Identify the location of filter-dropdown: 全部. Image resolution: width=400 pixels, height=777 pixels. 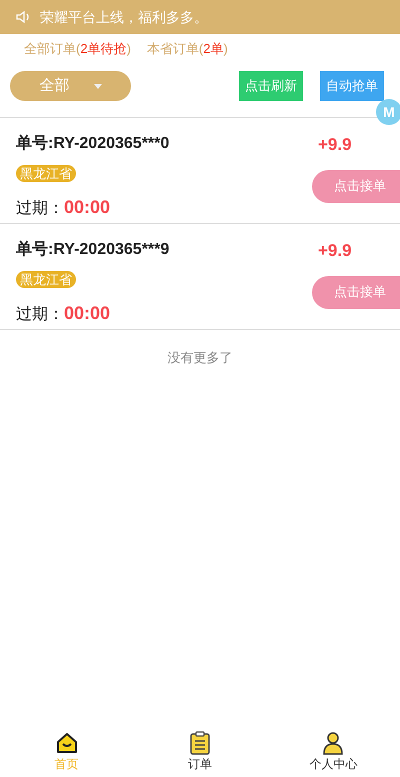
(70, 86).